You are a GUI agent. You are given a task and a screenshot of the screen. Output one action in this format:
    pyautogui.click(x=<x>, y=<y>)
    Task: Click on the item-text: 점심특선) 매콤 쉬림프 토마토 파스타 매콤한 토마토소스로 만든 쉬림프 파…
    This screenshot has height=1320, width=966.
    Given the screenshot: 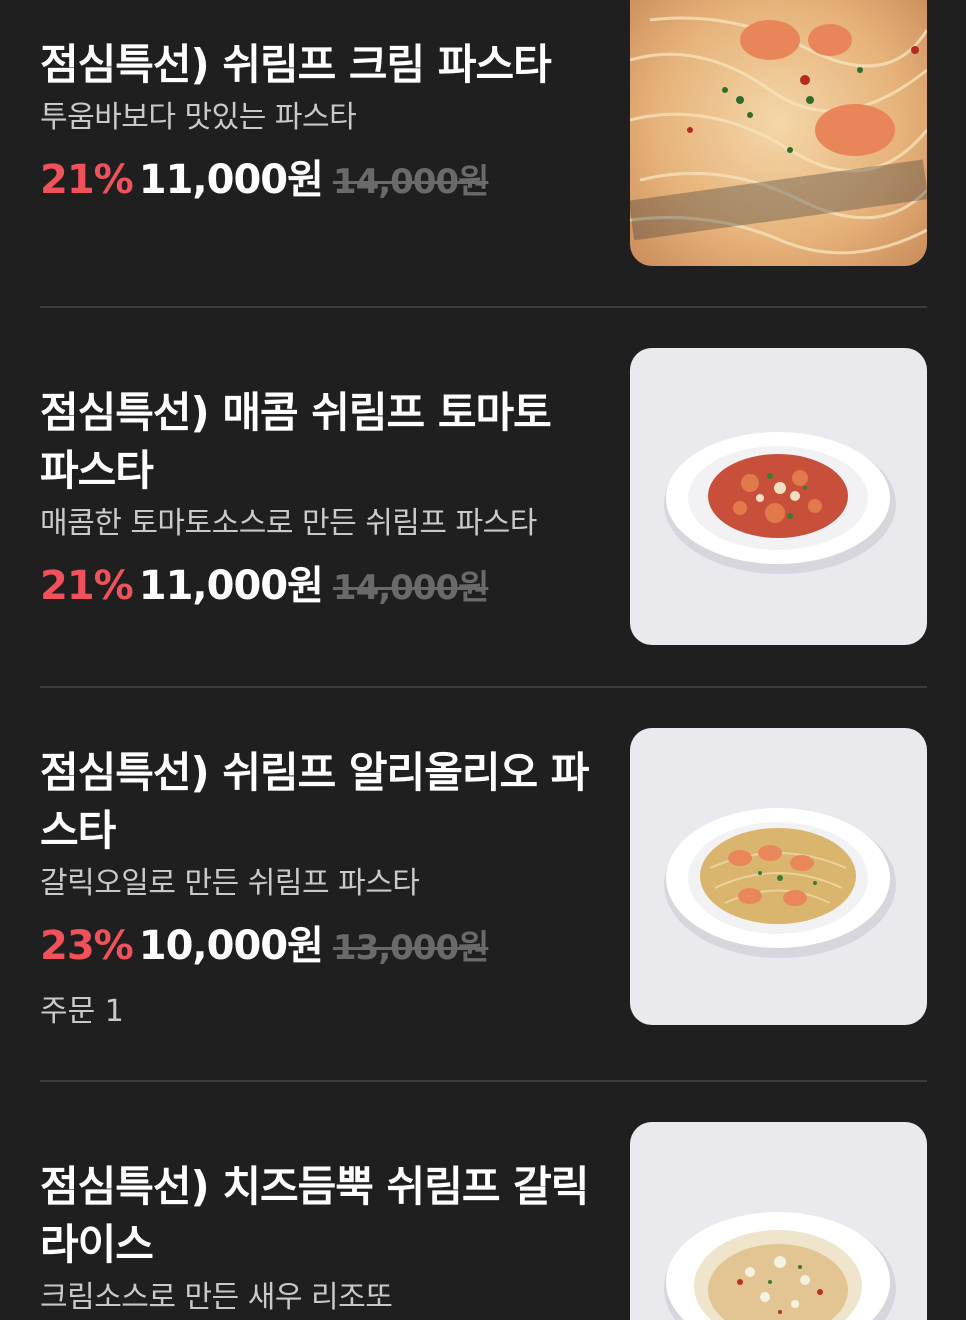 What is the action you would take?
    pyautogui.click(x=320, y=498)
    